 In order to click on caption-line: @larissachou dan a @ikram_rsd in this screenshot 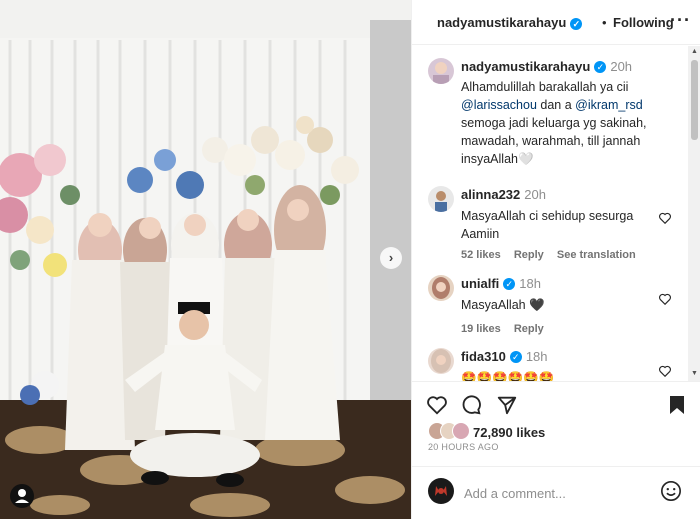, I will do `click(572, 105)`.